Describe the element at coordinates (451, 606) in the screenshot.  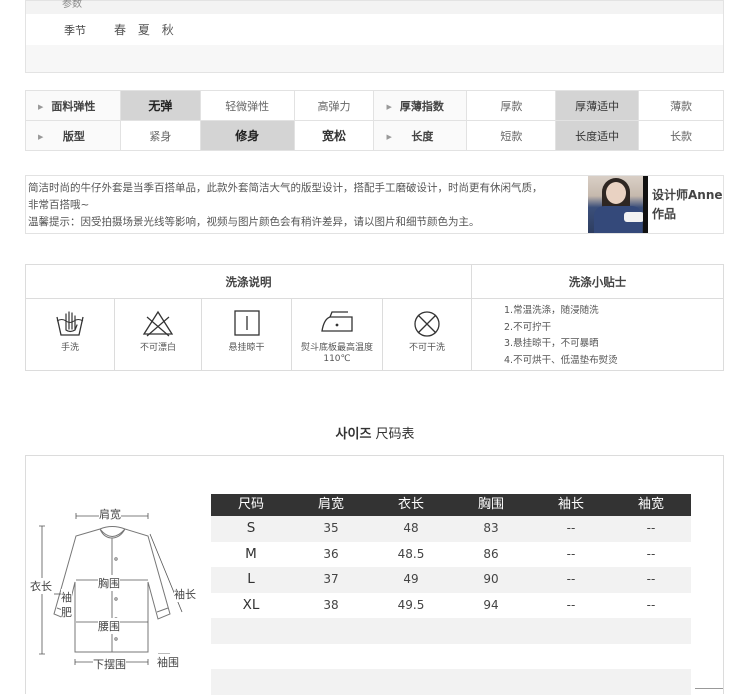
I see `table-row: XL 38 49.5 94 -- --` at that location.